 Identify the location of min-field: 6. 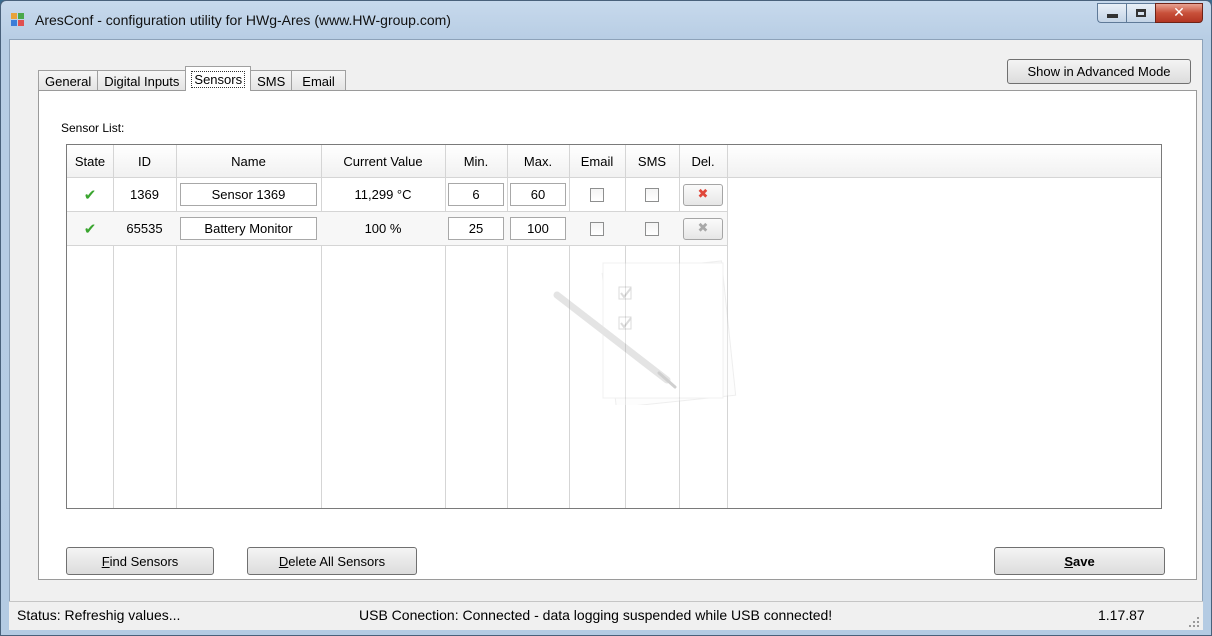
(476, 194).